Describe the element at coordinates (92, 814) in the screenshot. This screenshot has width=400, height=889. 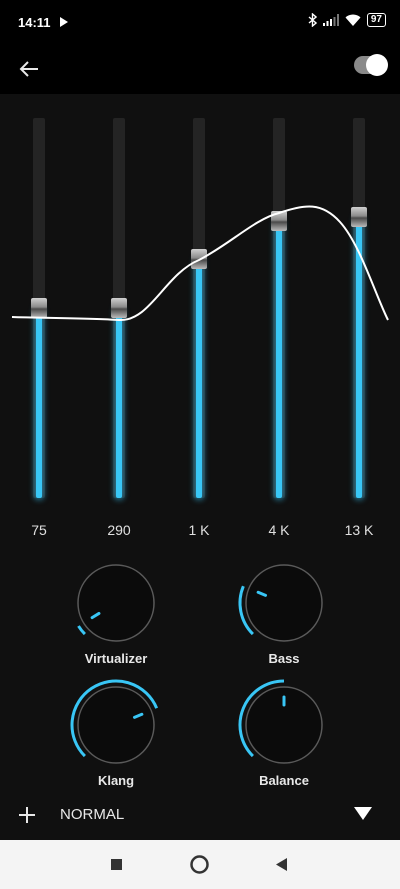
I see `preset-name: NORMAL` at that location.